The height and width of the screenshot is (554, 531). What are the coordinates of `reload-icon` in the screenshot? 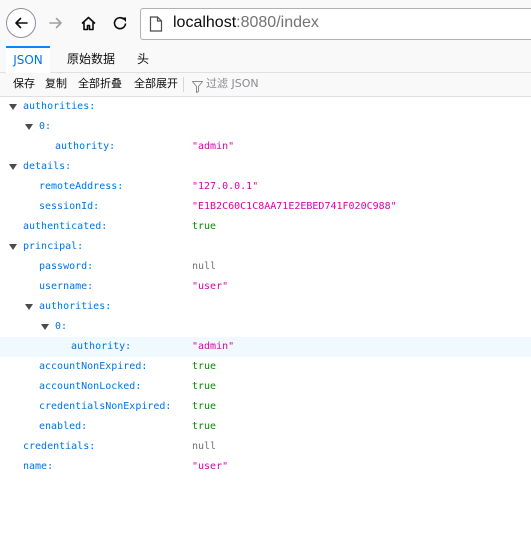 It's located at (120, 23).